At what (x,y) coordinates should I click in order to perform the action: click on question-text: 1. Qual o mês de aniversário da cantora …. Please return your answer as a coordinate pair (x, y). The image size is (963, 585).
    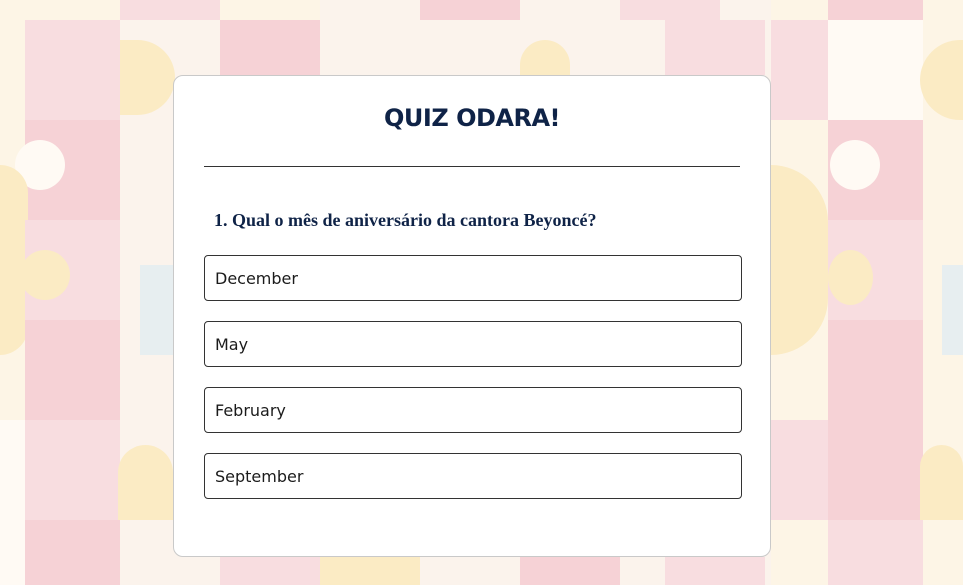
    Looking at the image, I should click on (405, 220).